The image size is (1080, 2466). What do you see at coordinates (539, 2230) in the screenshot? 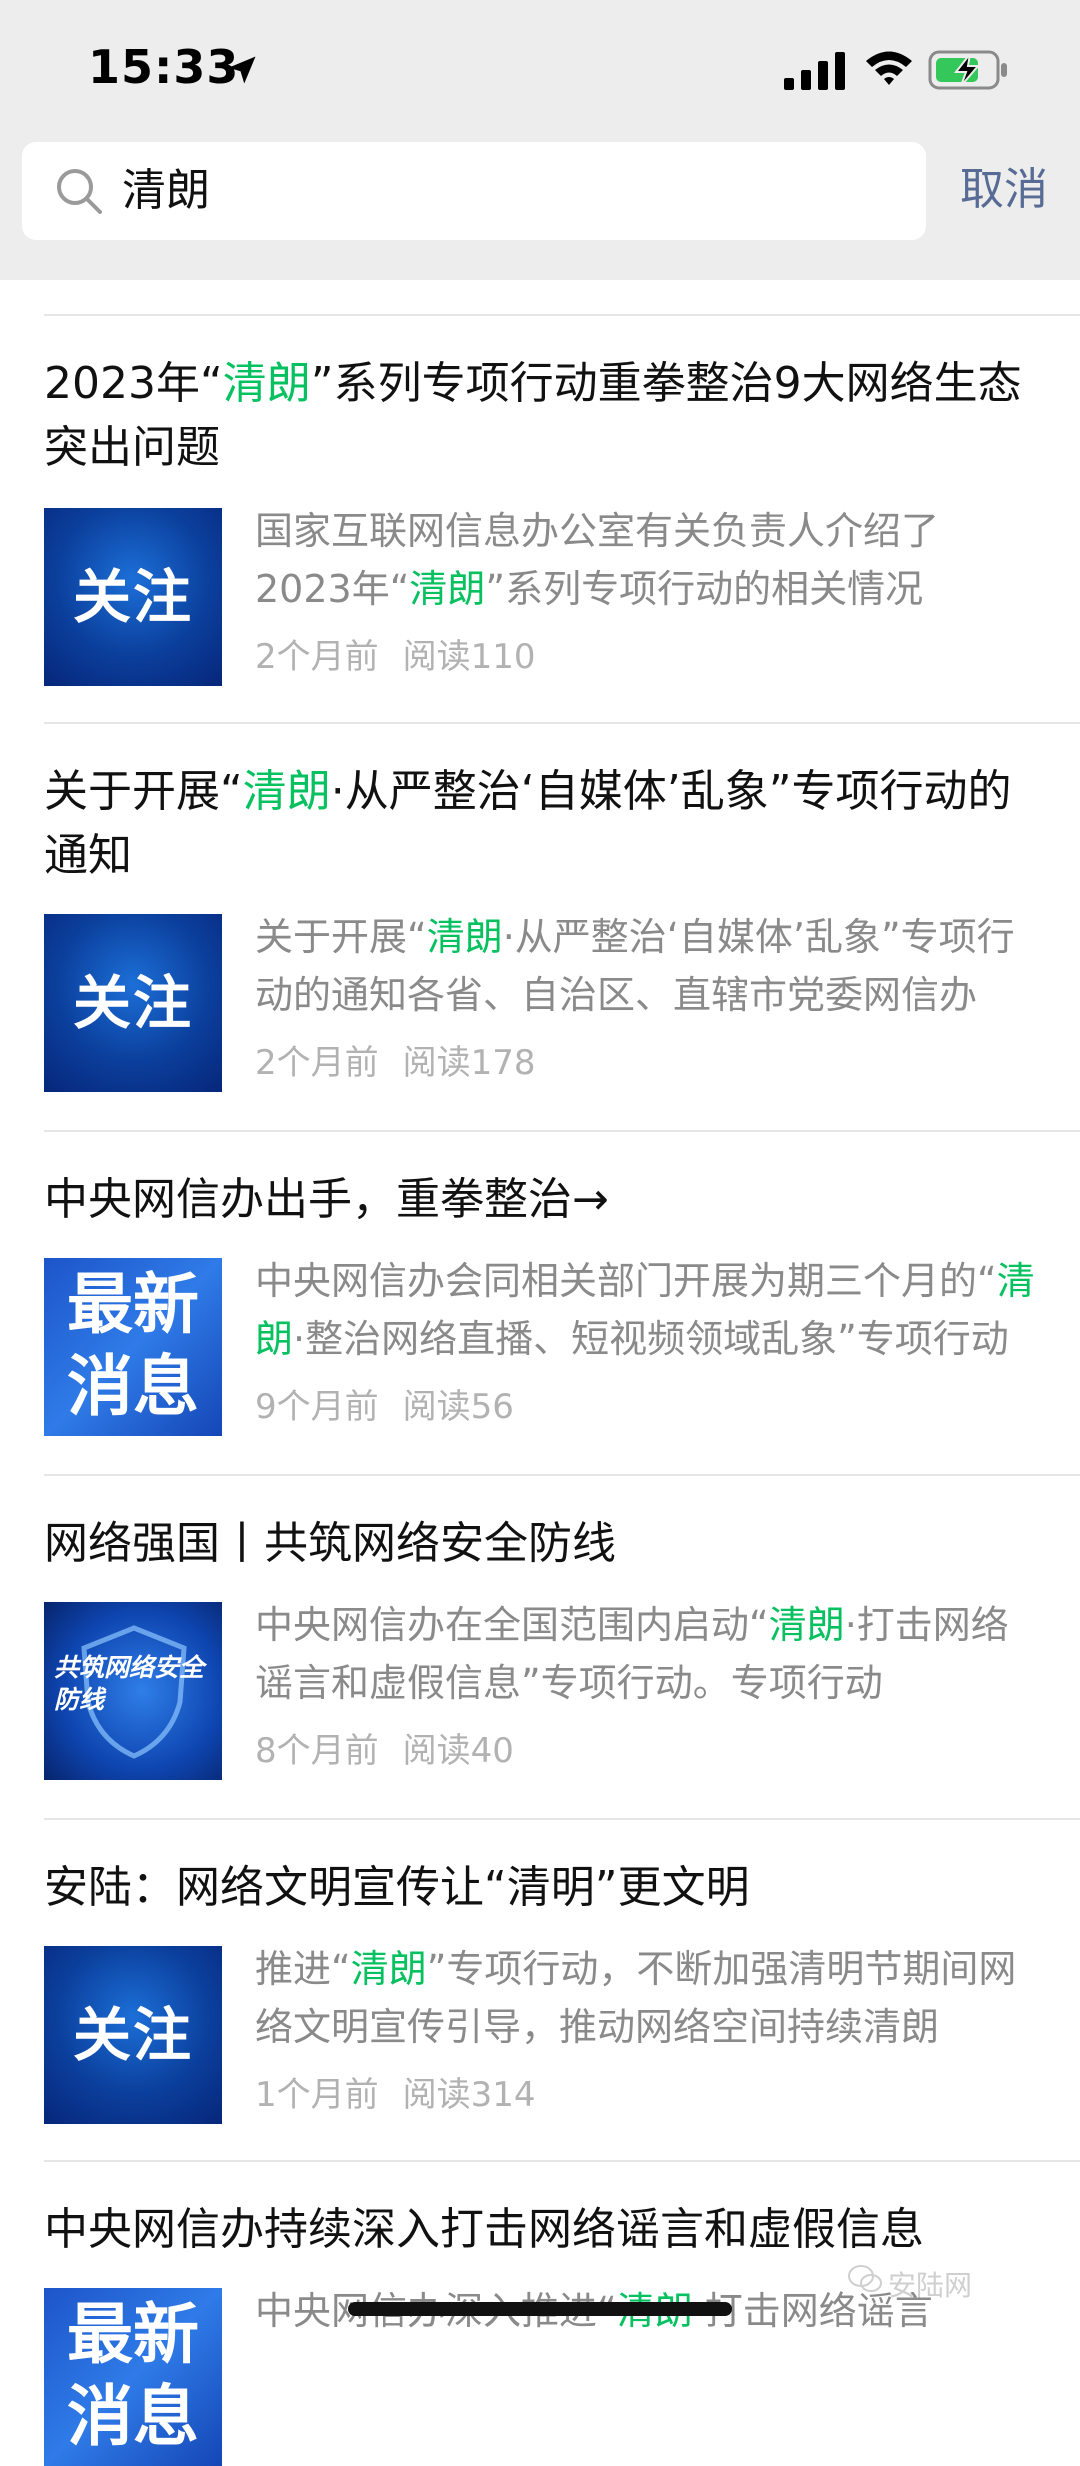
I see `article-title: 中央网信办持续深入打击网络谣言和虚假信息` at bounding box center [539, 2230].